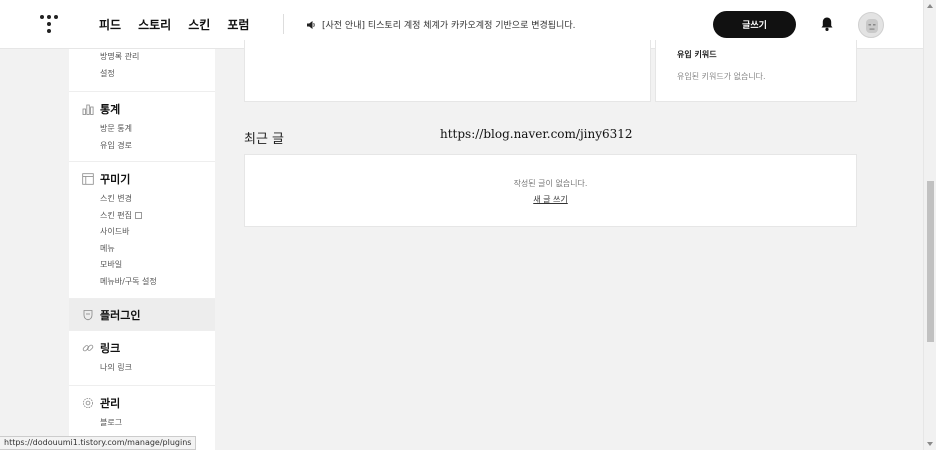 The height and width of the screenshot is (450, 936). Describe the element at coordinates (142, 358) in the screenshot. I see `sidebar-group-link: 링크 나의 링크` at that location.